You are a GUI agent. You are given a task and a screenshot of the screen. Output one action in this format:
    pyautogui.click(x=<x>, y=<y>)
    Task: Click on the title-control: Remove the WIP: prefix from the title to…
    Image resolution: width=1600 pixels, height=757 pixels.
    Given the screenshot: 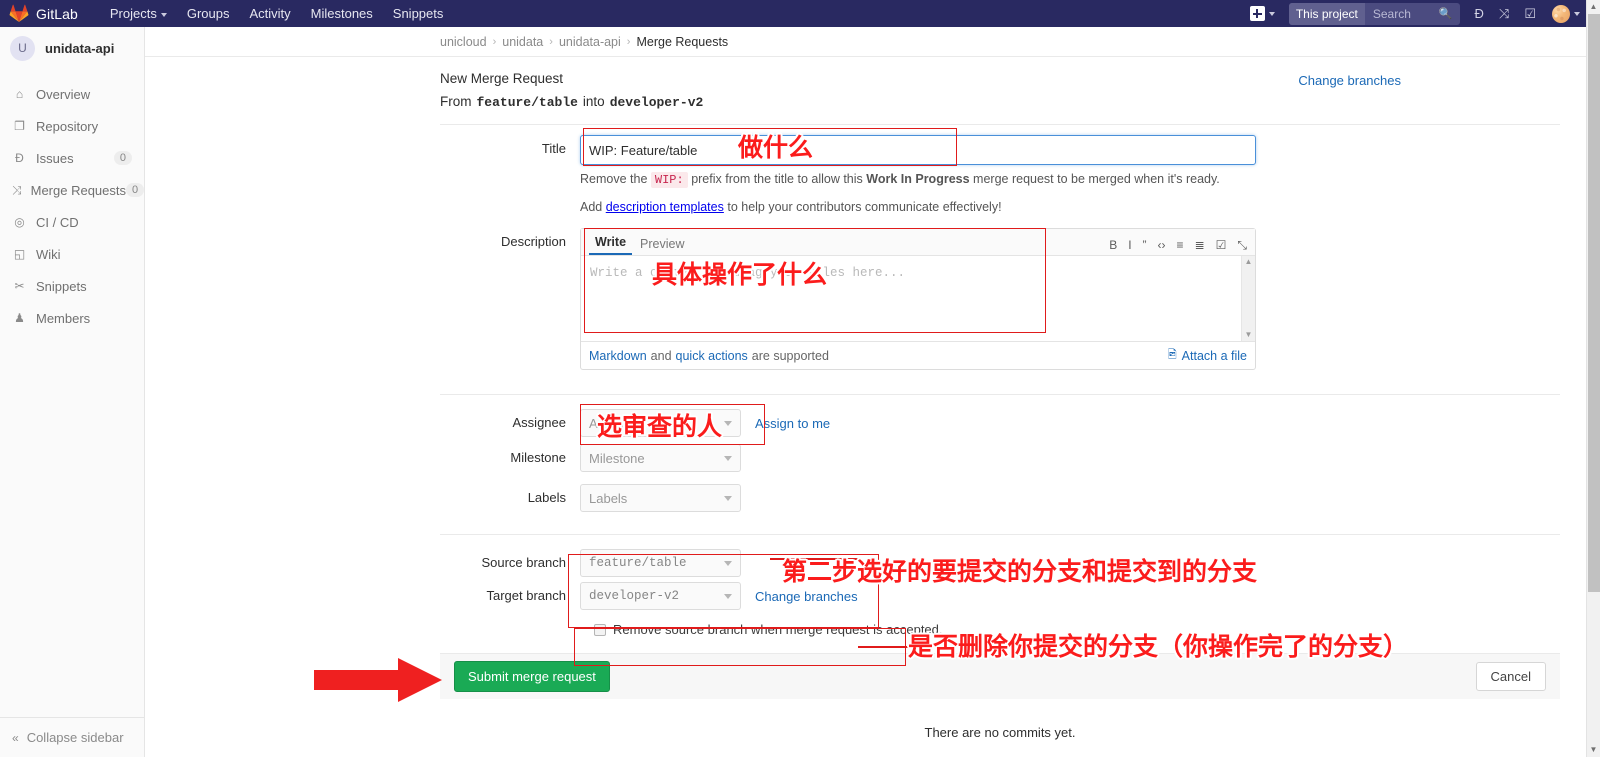 What is the action you would take?
    pyautogui.click(x=1070, y=174)
    